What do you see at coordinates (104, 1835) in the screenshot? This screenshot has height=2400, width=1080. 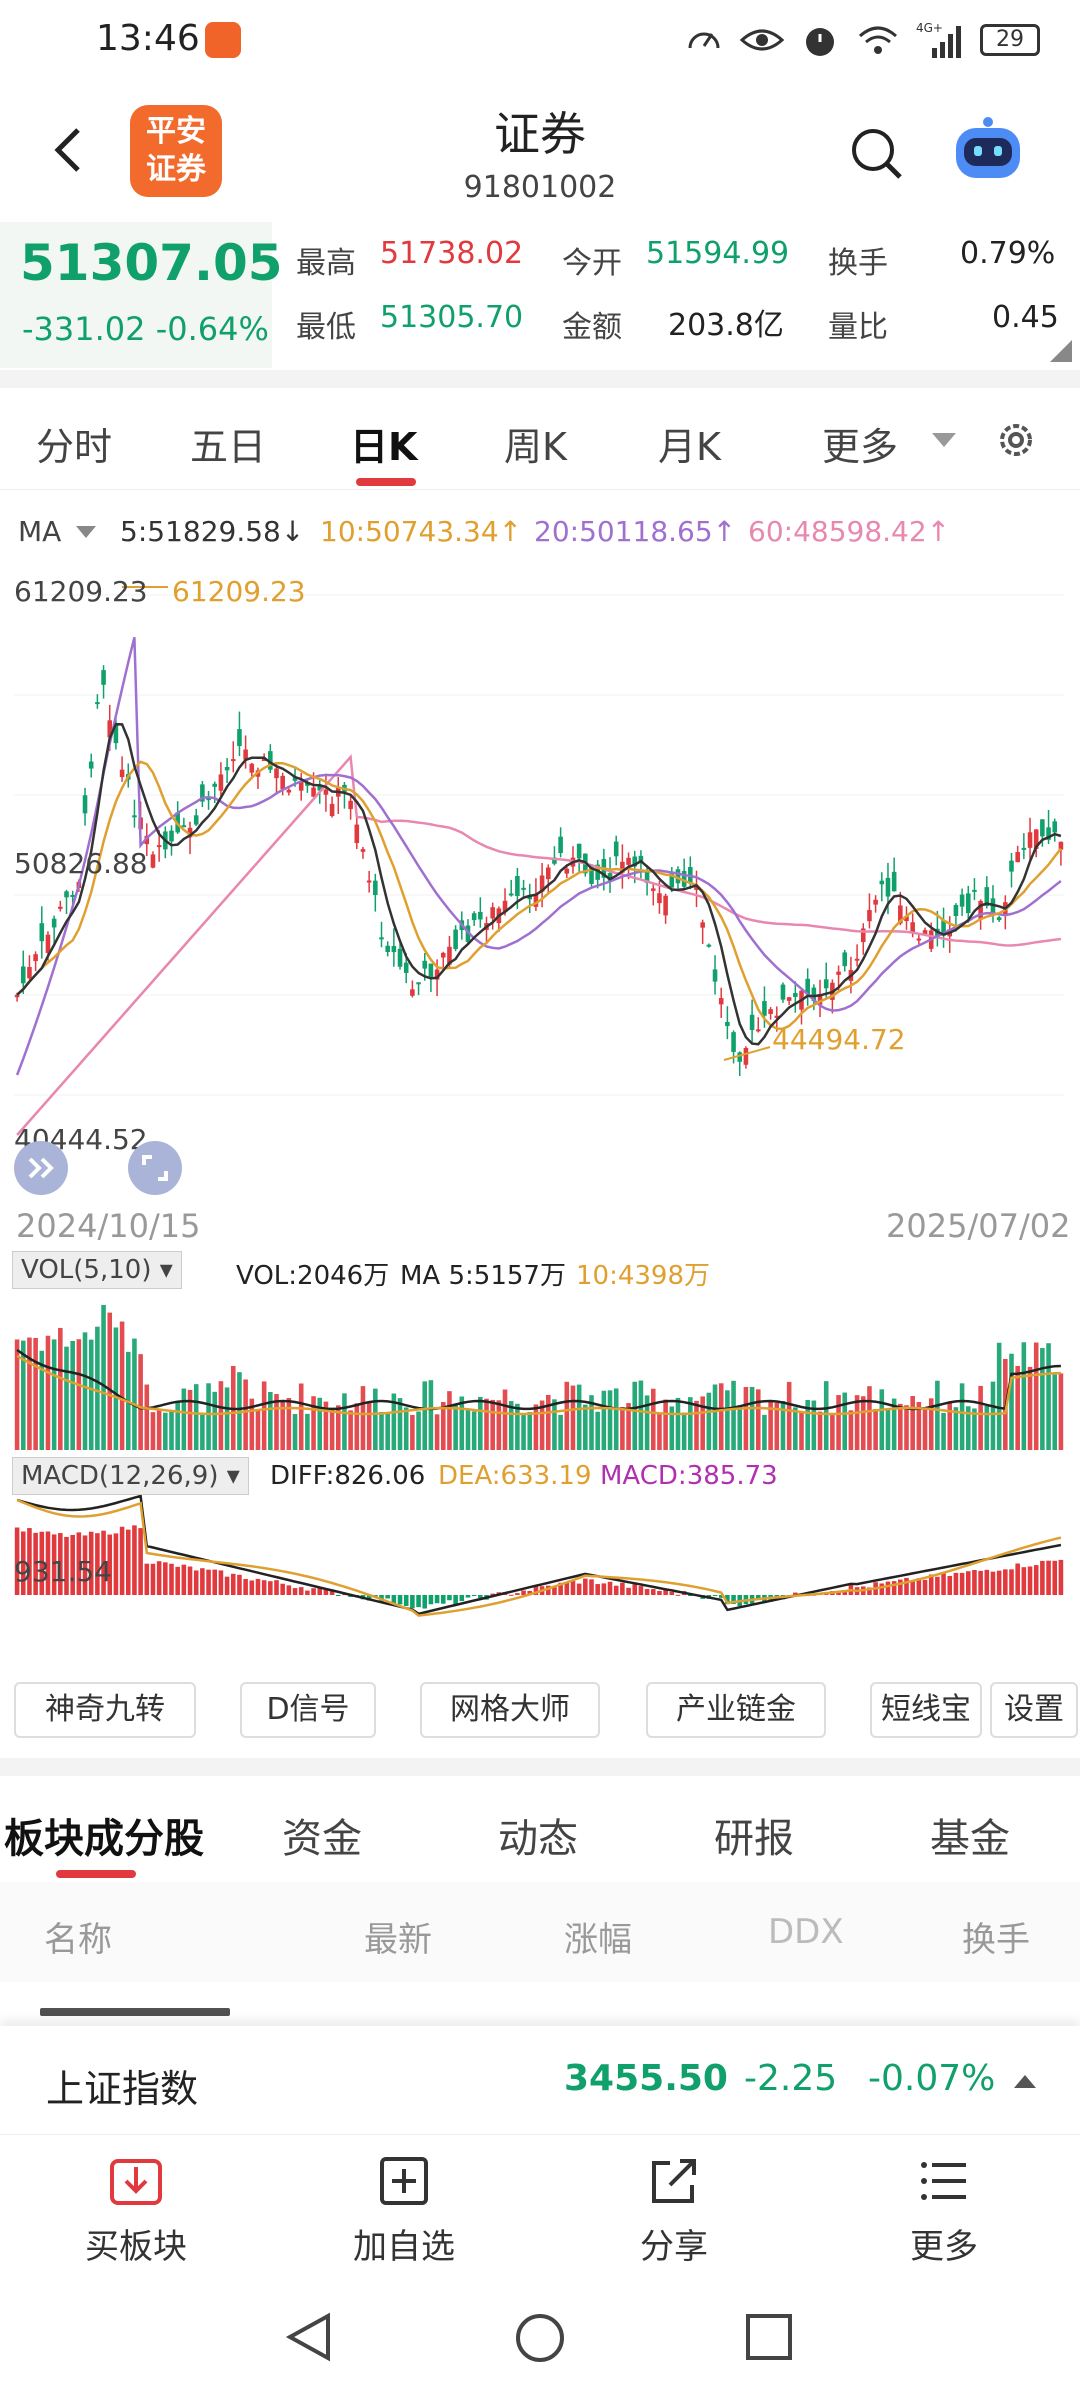 I see `tab-constituents: 板块成分股` at bounding box center [104, 1835].